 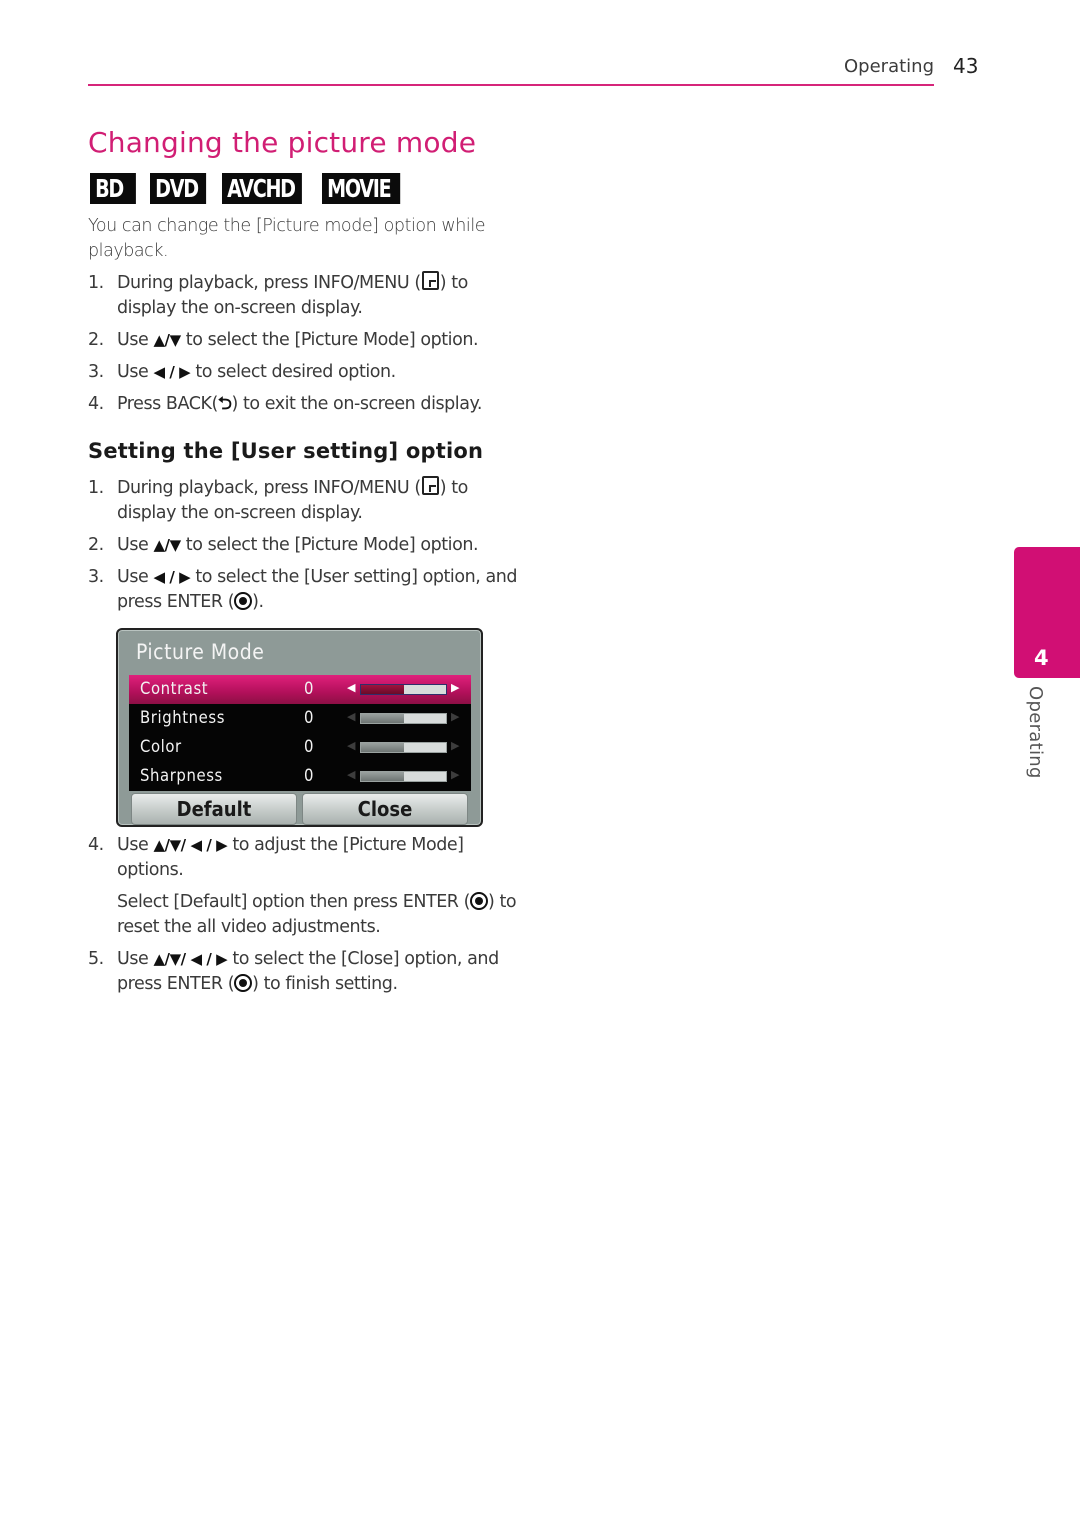 I want to click on list-item: 3. Use ◀ / ▶ to select desired option., so click(x=242, y=372).